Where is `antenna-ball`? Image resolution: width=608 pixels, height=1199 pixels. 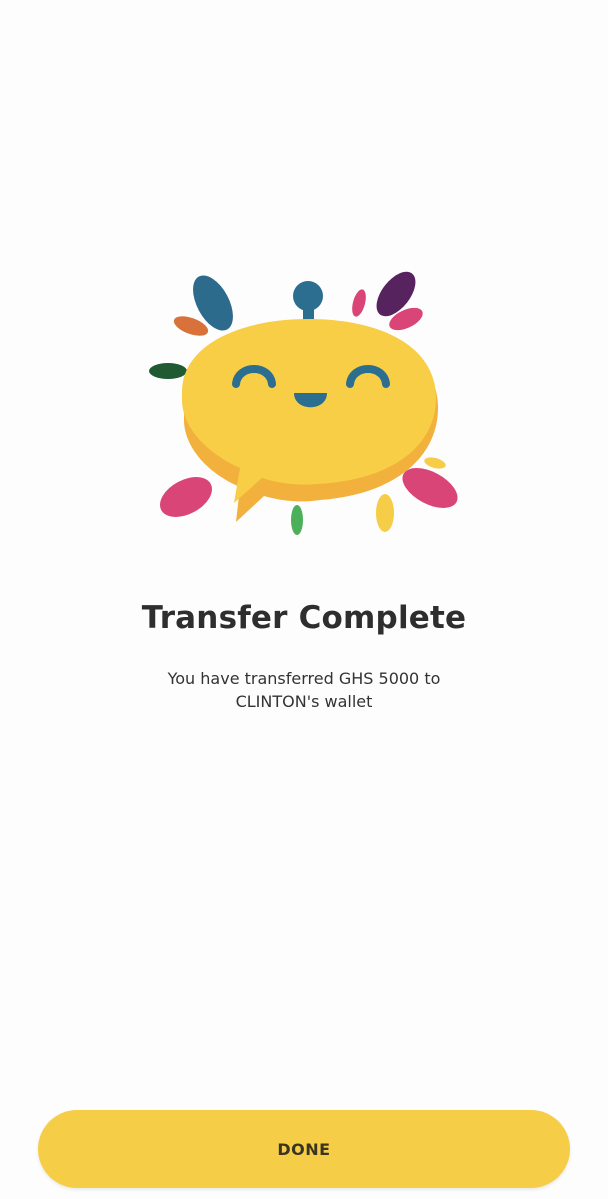 antenna-ball is located at coordinates (308, 296).